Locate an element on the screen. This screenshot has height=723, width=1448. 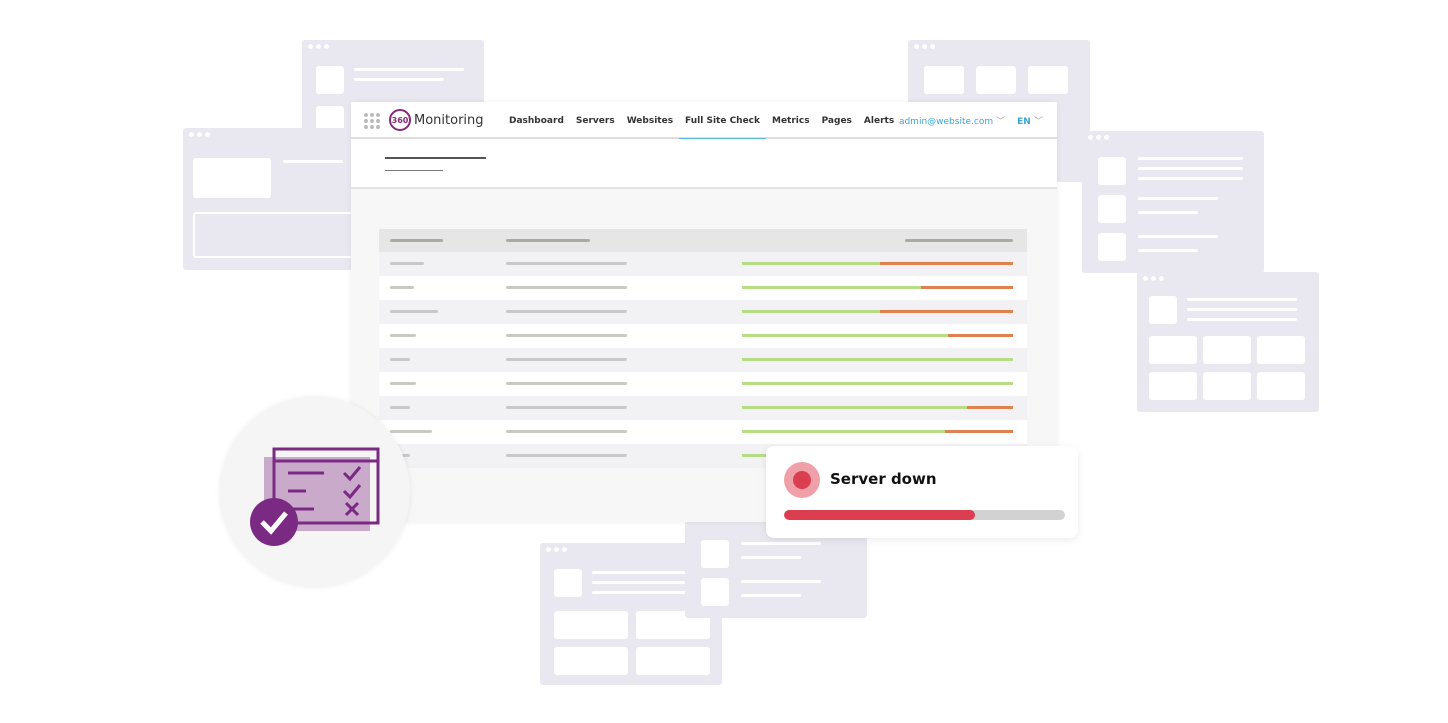
results-table is located at coordinates (703, 348).